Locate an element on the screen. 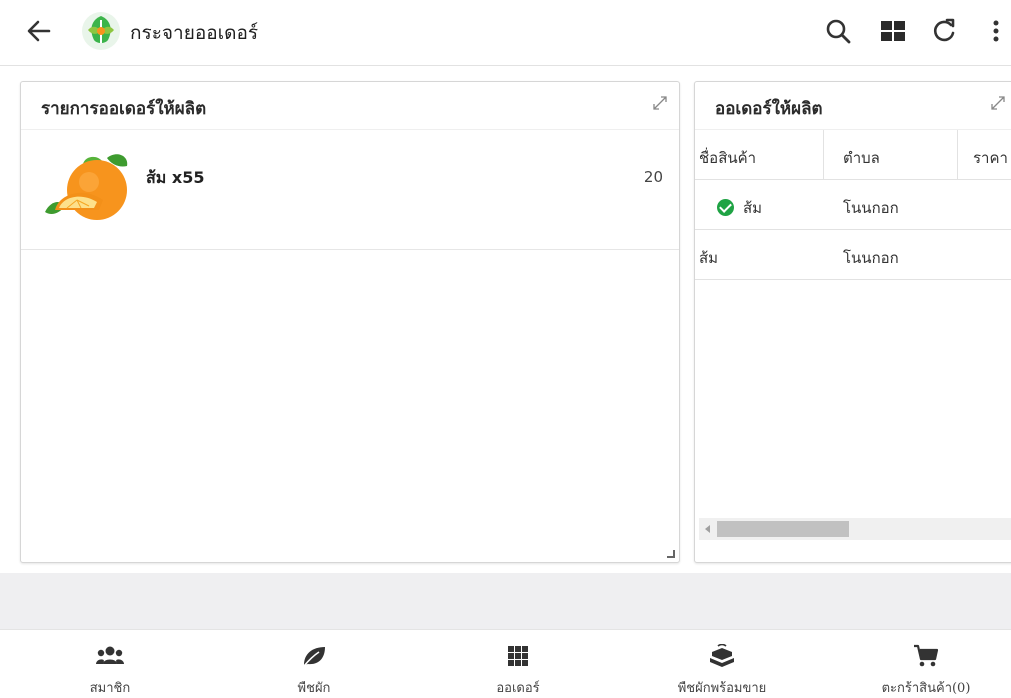  list-item: ส้ม x55 20 is located at coordinates (350, 190).